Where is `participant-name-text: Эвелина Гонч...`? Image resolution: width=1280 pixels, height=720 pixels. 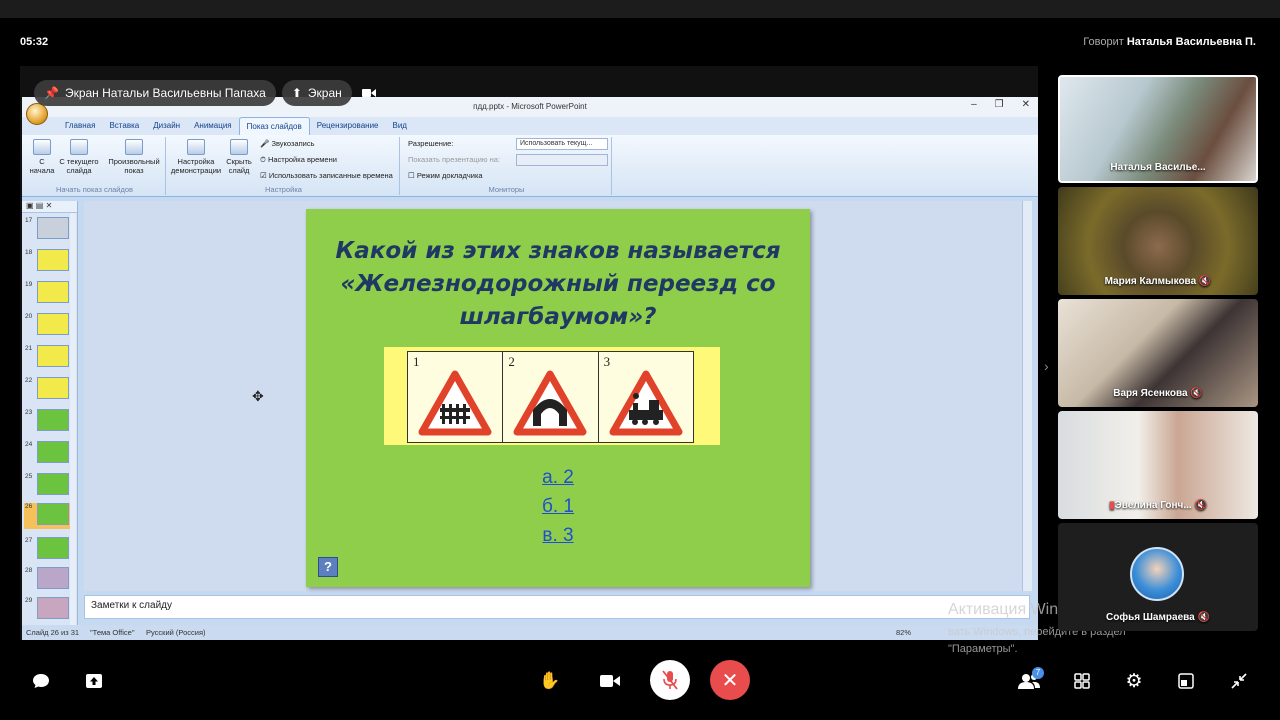 participant-name-text: Эвелина Гонч... is located at coordinates (1153, 505).